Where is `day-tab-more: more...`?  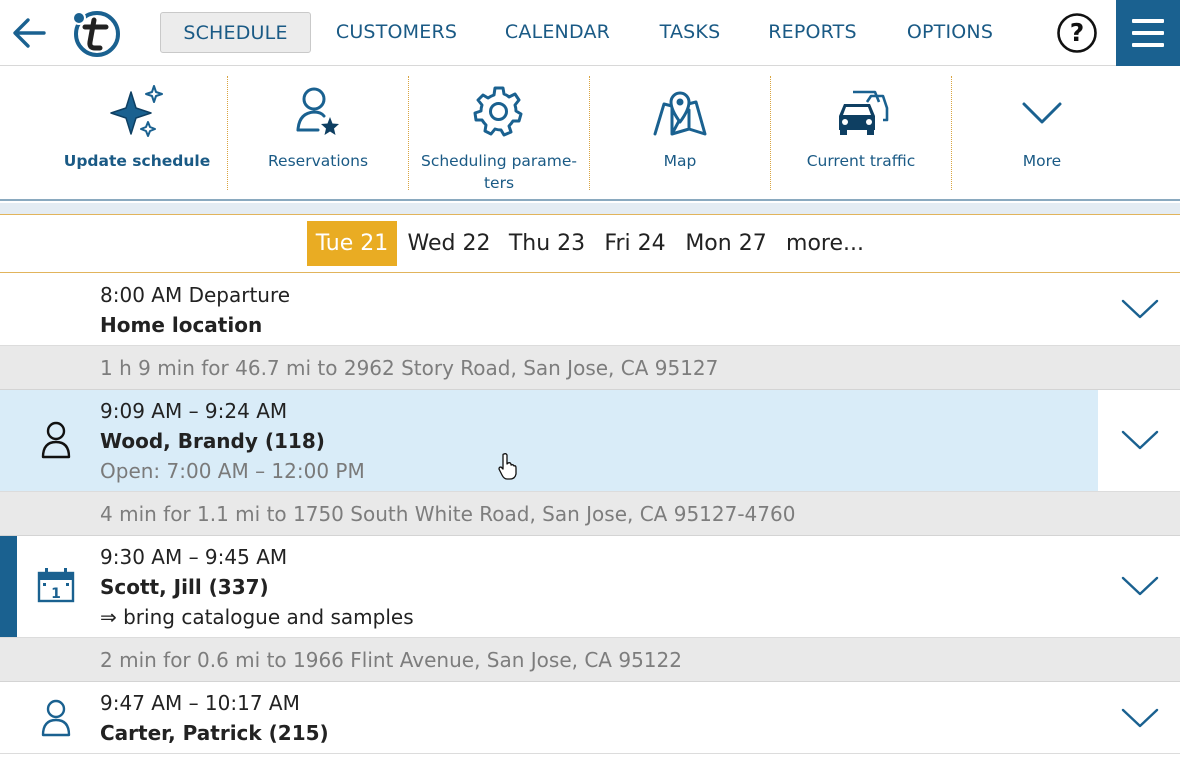
day-tab-more: more... is located at coordinates (825, 243).